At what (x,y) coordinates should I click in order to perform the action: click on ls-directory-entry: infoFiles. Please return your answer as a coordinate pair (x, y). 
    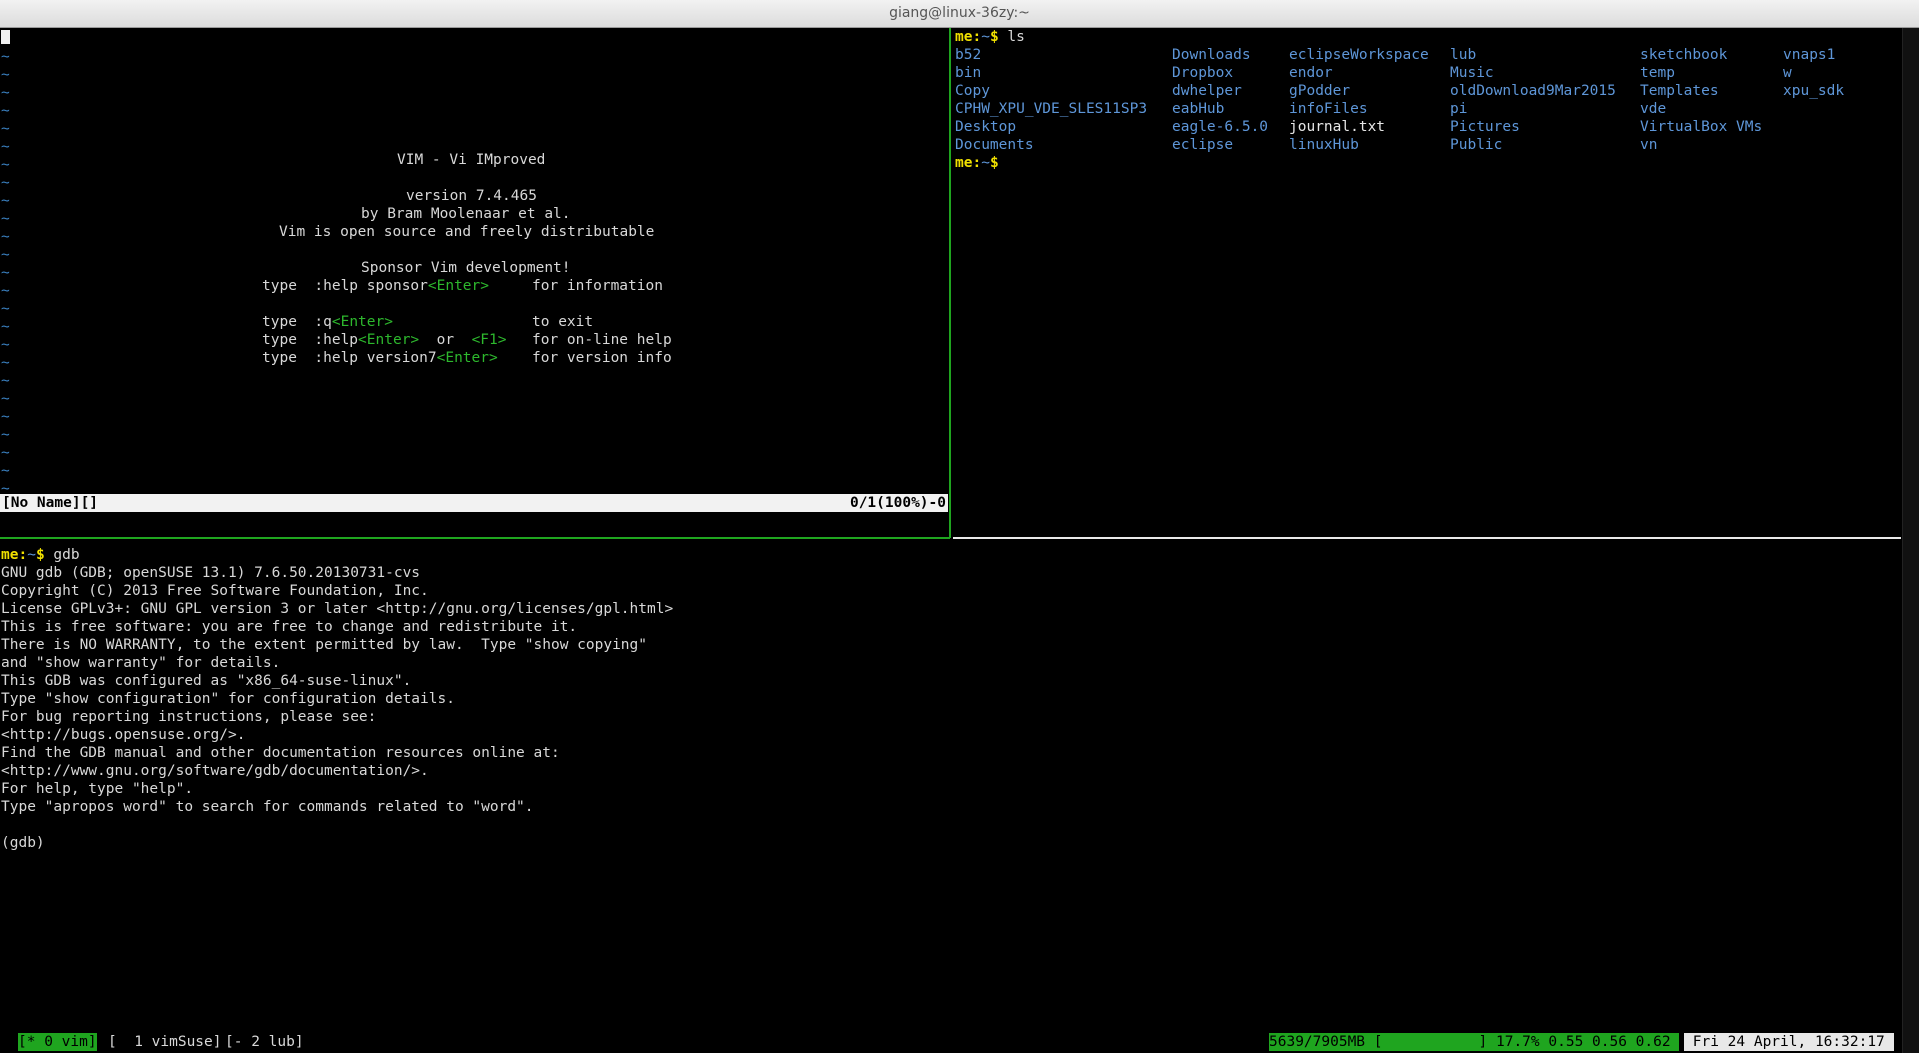
    Looking at the image, I should click on (1328, 109).